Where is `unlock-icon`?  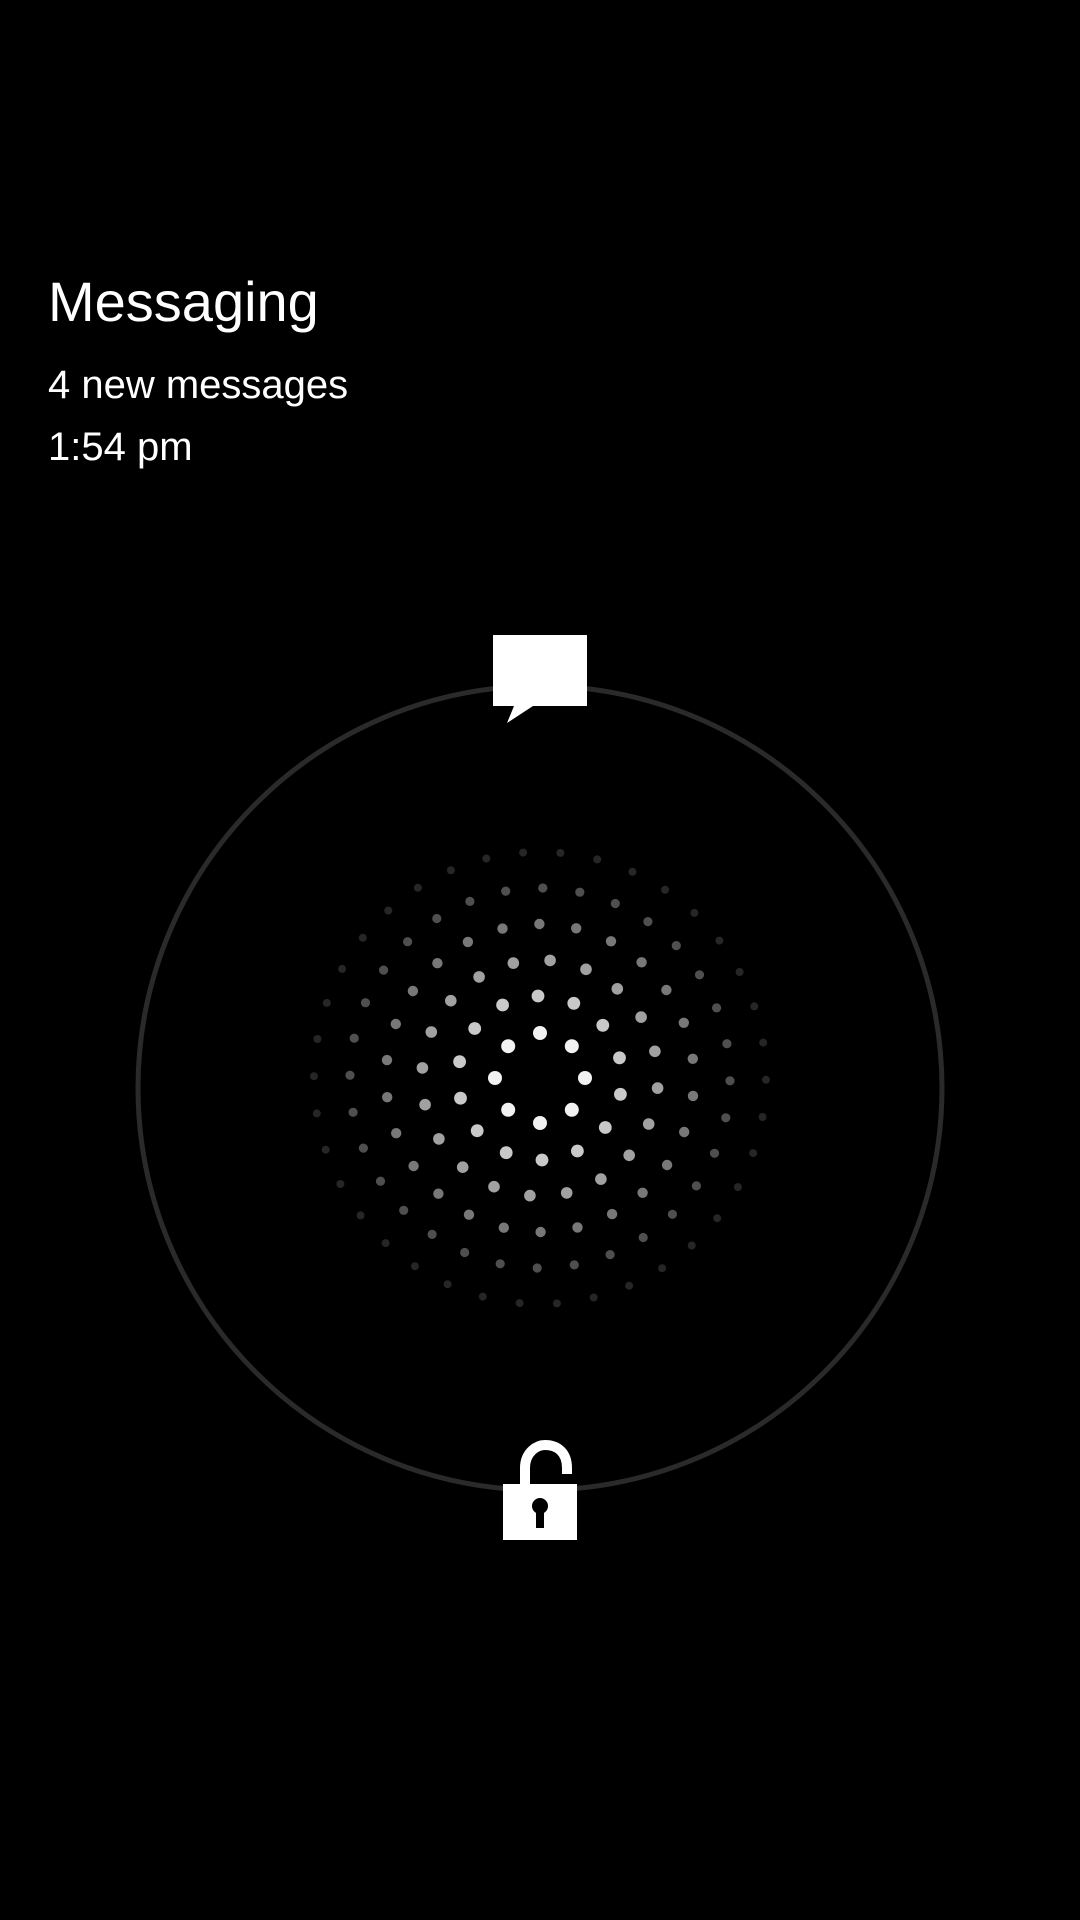
unlock-icon is located at coordinates (540, 1494).